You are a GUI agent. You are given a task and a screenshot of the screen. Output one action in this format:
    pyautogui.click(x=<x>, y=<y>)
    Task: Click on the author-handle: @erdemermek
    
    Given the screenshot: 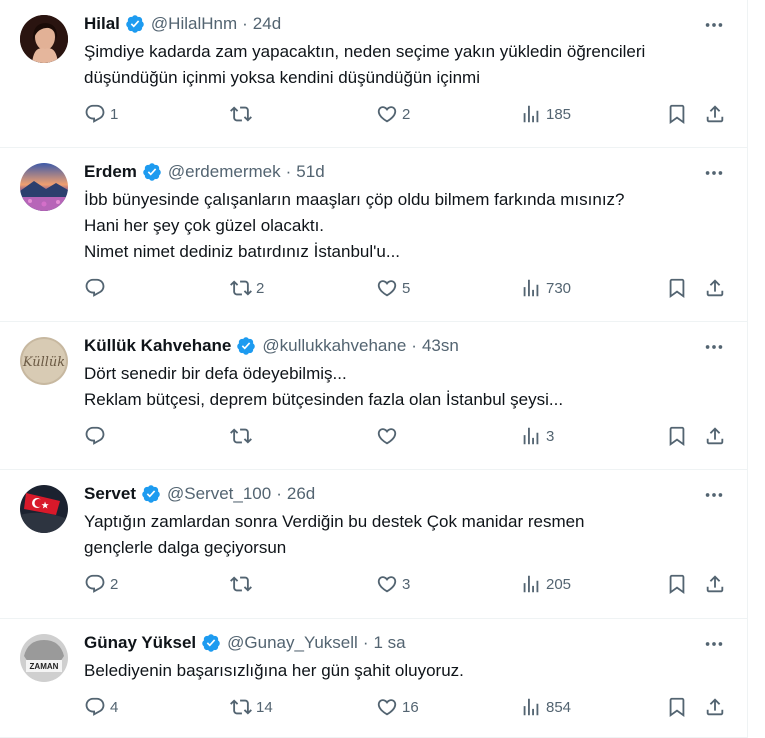 What is the action you would take?
    pyautogui.click(x=224, y=172)
    